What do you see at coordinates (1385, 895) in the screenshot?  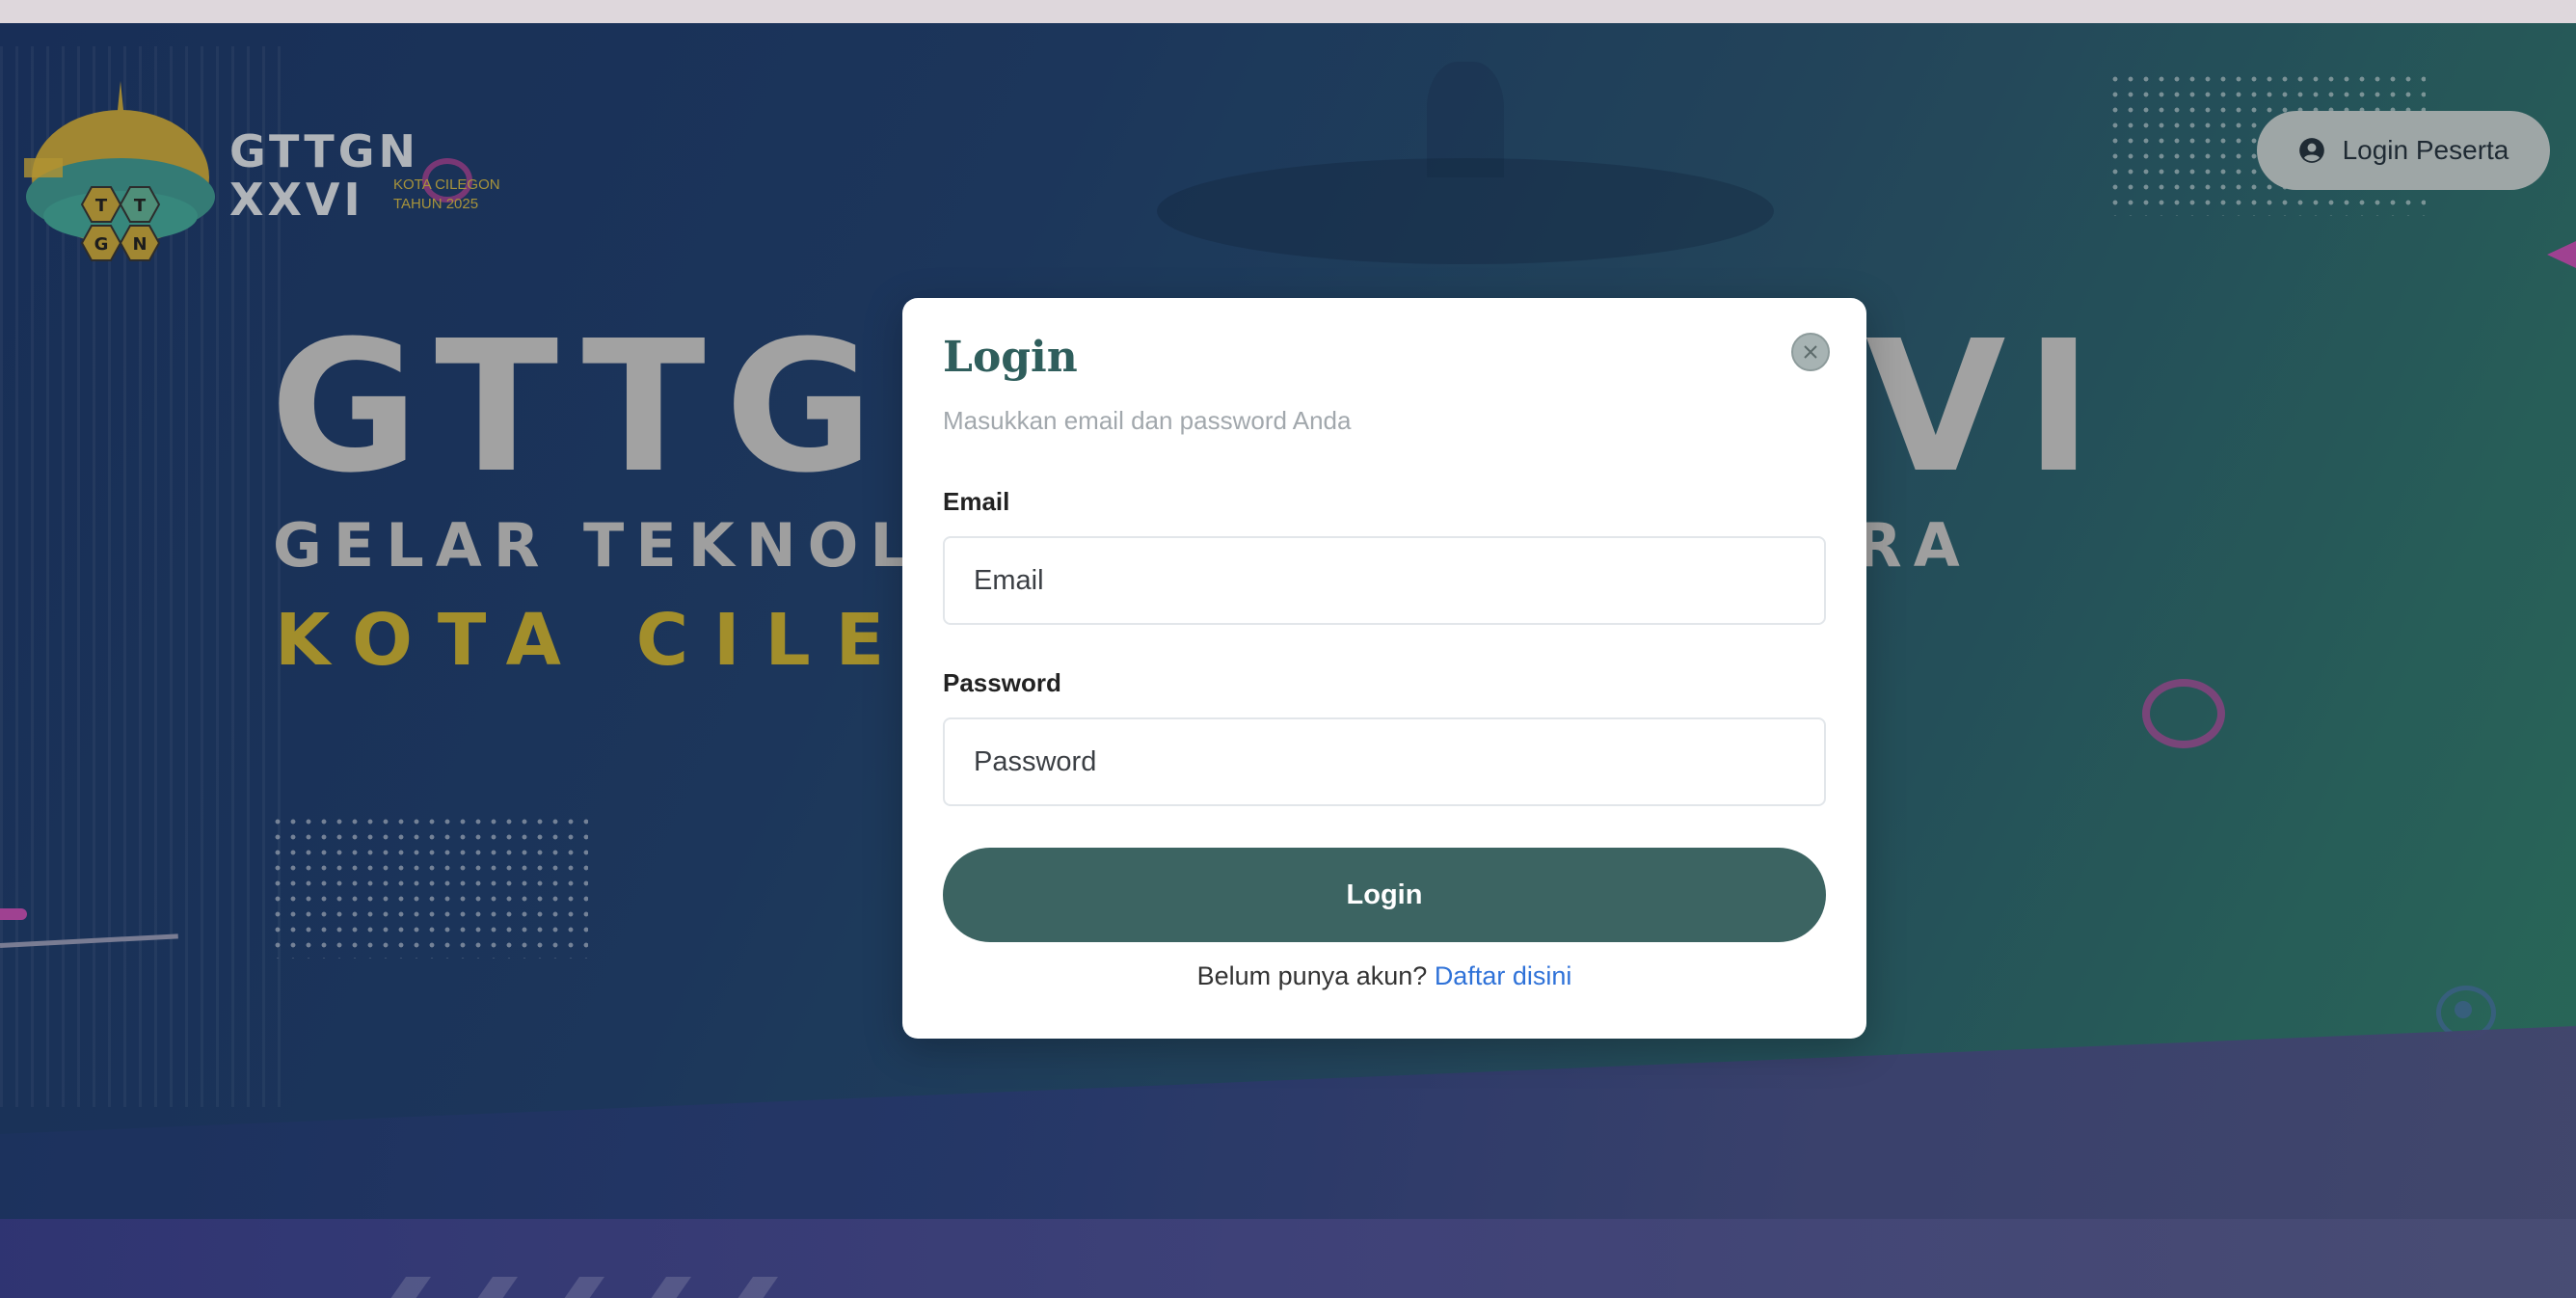 I see `login-submit-button: Login` at bounding box center [1385, 895].